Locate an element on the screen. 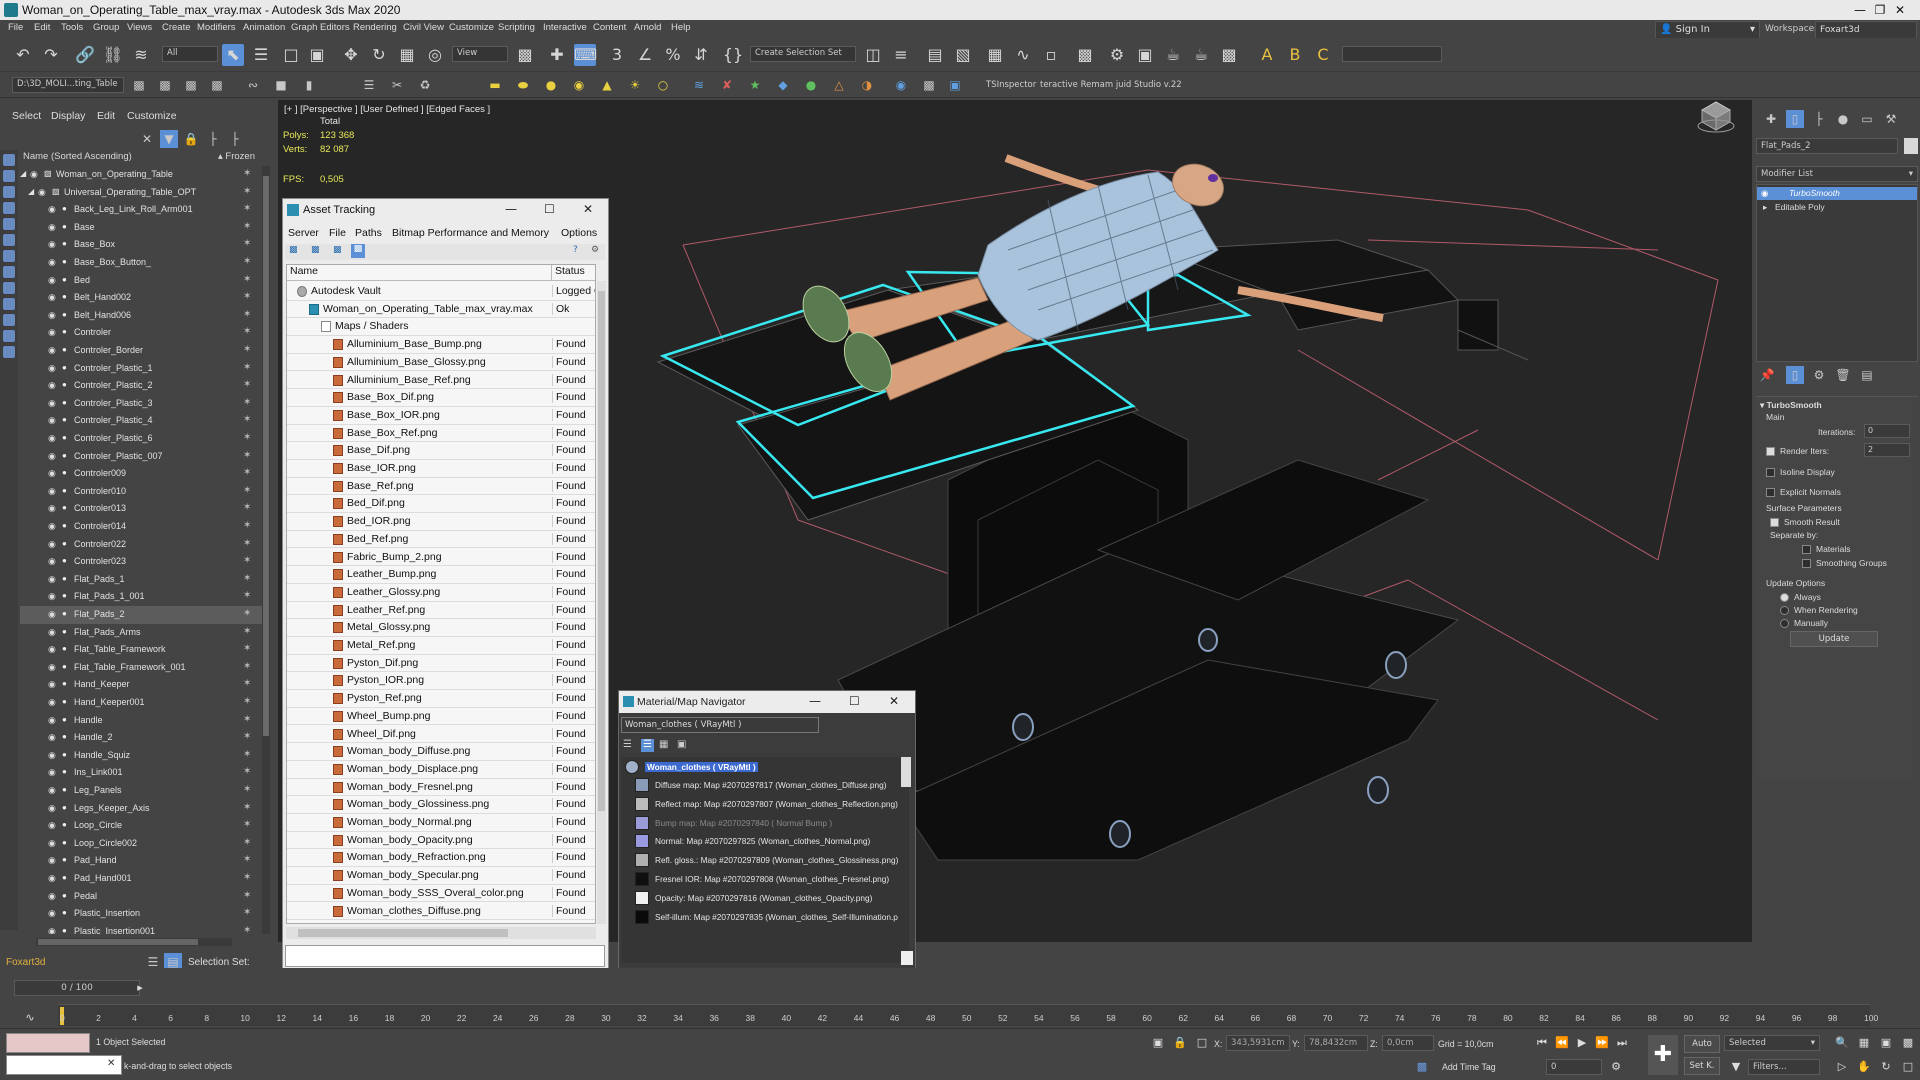 The image size is (1920, 1080). asset-view-list-icon: ▩ is located at coordinates (293, 250).